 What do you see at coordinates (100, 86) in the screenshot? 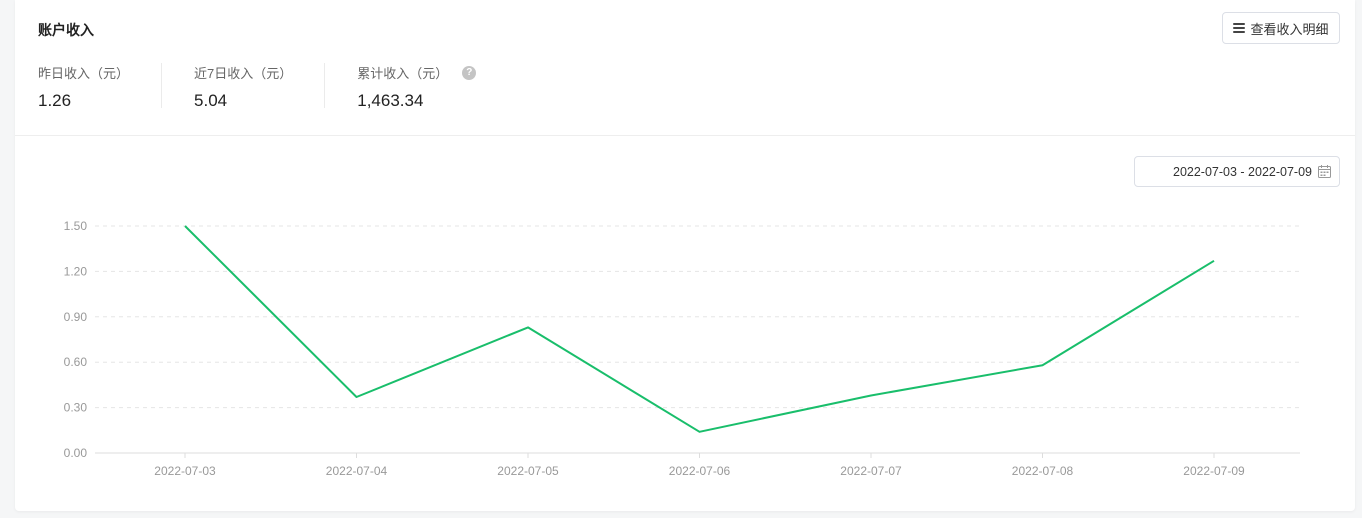
I see `stat-yesterday: 昨日收入（元） 1.26` at bounding box center [100, 86].